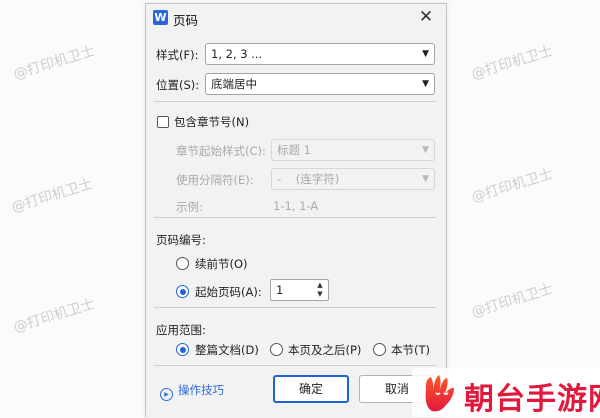  What do you see at coordinates (320, 54) in the screenshot?
I see `style-select: 1, 2, 3 ... ▼` at bounding box center [320, 54].